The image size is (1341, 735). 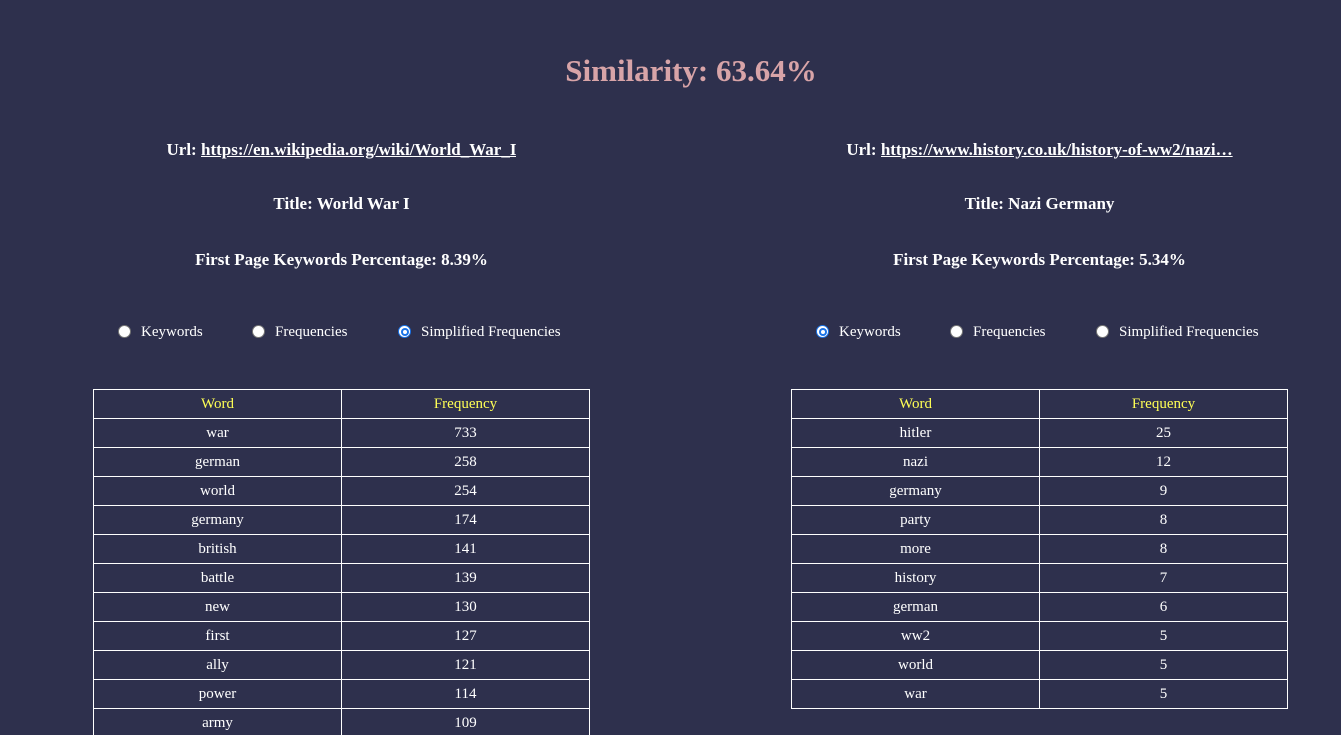 I want to click on table-row: world 254, so click(x=341, y=491).